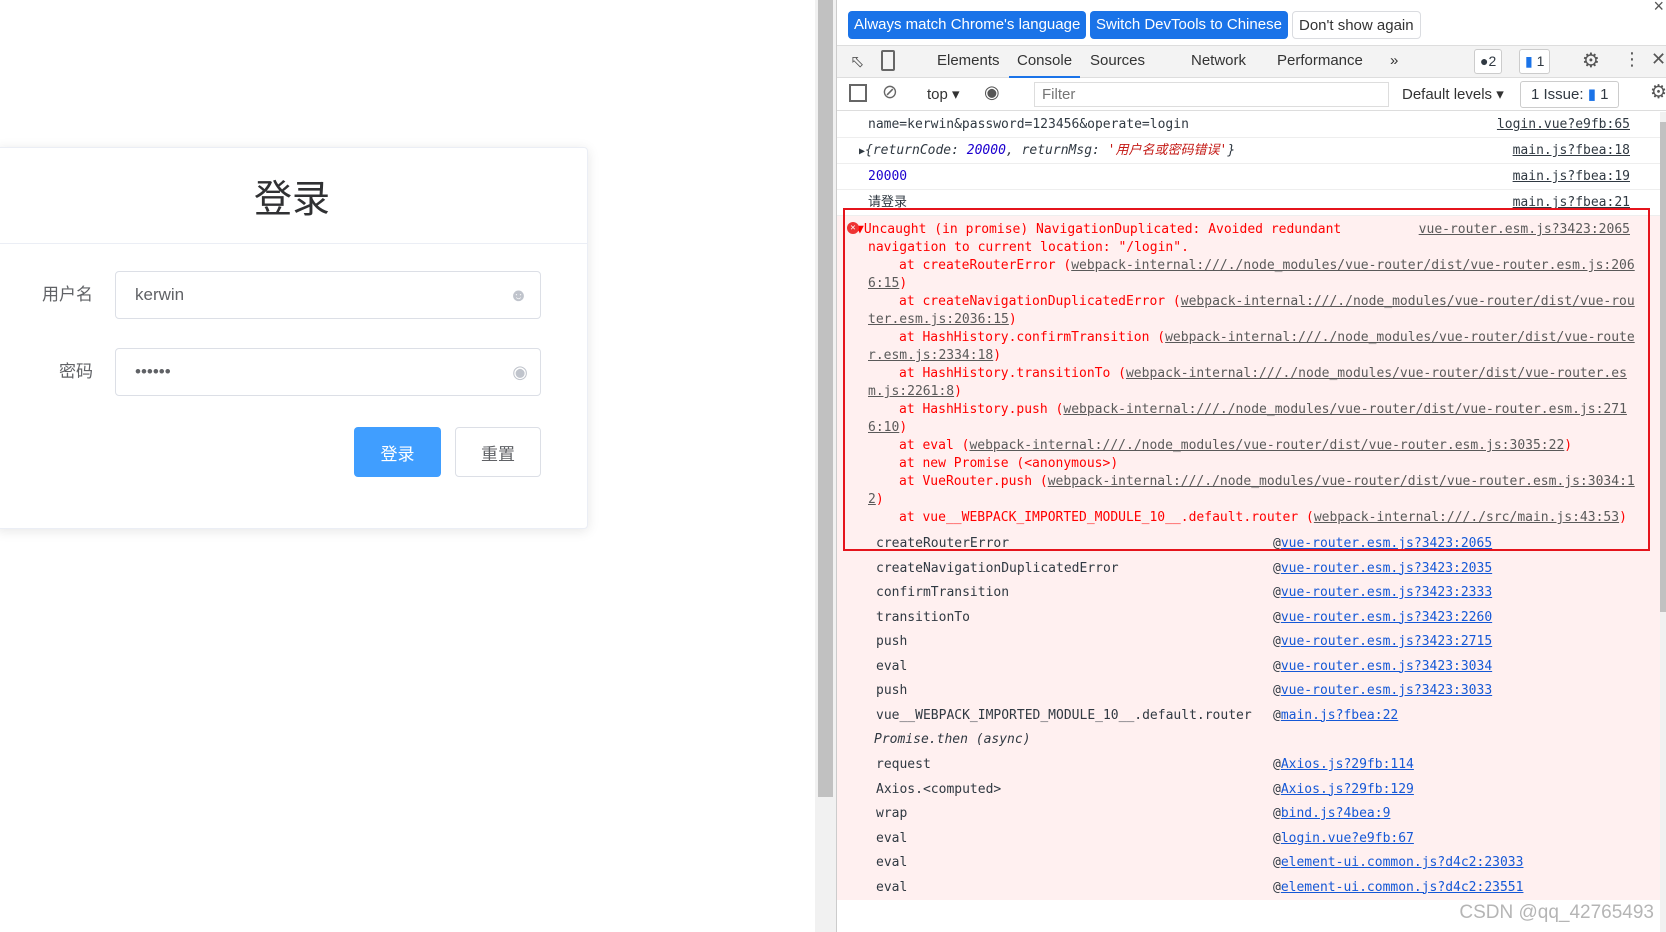 Image resolution: width=1666 pixels, height=932 pixels. I want to click on password-value: ••••••, so click(153, 371).